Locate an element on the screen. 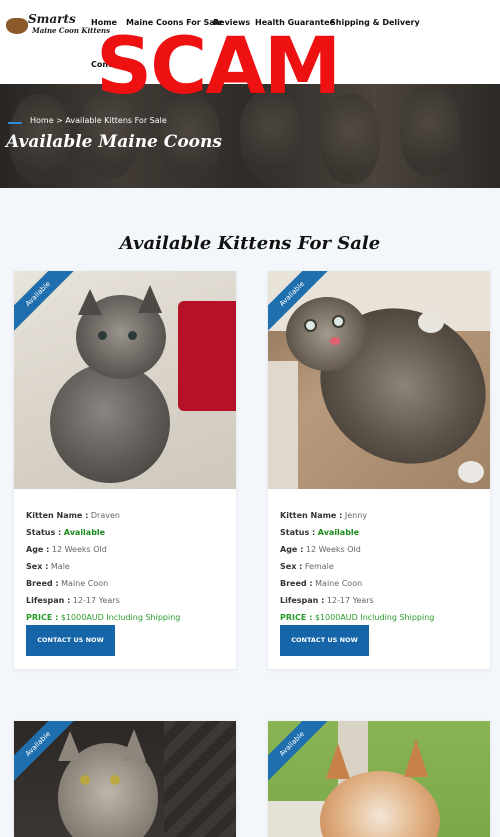 This screenshot has width=500, height=837. kitten-name: Draven is located at coordinates (105, 515).